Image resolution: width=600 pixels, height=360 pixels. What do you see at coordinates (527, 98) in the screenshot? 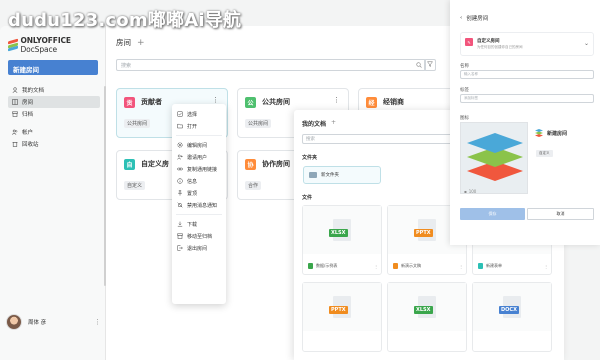
I see `tags-field: 添加标签` at bounding box center [527, 98].